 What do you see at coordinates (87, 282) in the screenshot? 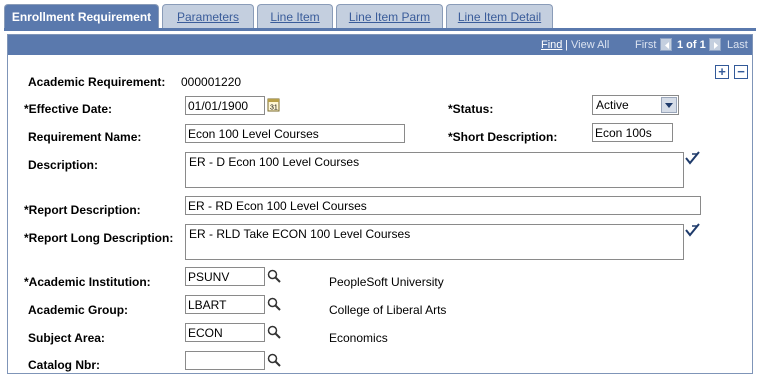
I see `academic-institution-label: *Academic Institution:` at bounding box center [87, 282].